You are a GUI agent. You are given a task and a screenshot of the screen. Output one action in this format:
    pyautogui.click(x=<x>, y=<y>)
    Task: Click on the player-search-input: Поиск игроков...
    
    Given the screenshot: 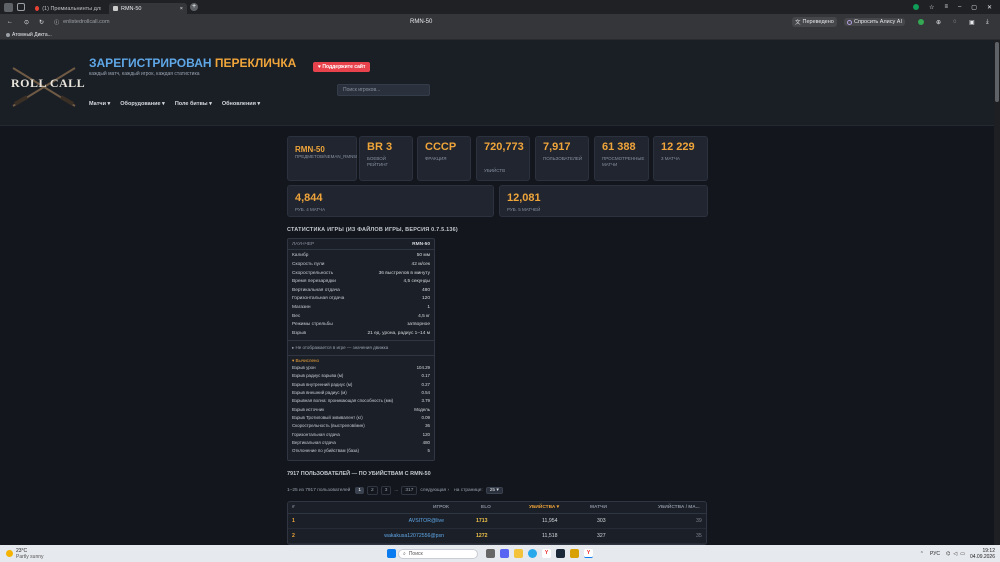 What is the action you would take?
    pyautogui.click(x=383, y=90)
    